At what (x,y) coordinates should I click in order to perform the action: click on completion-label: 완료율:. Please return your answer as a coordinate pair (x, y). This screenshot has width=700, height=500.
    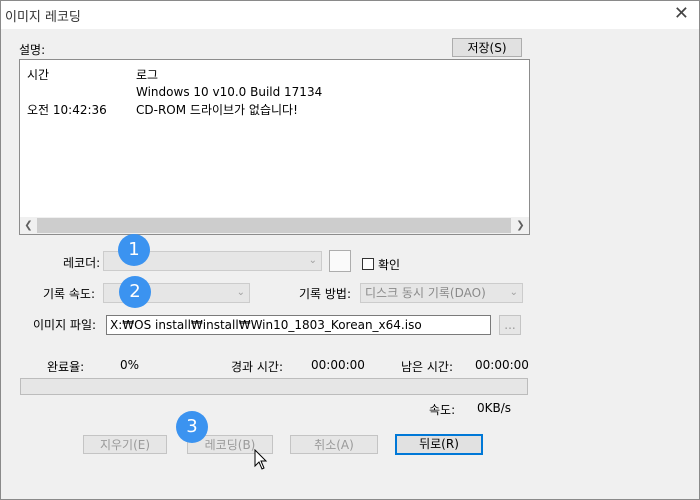
    Looking at the image, I should click on (66, 367).